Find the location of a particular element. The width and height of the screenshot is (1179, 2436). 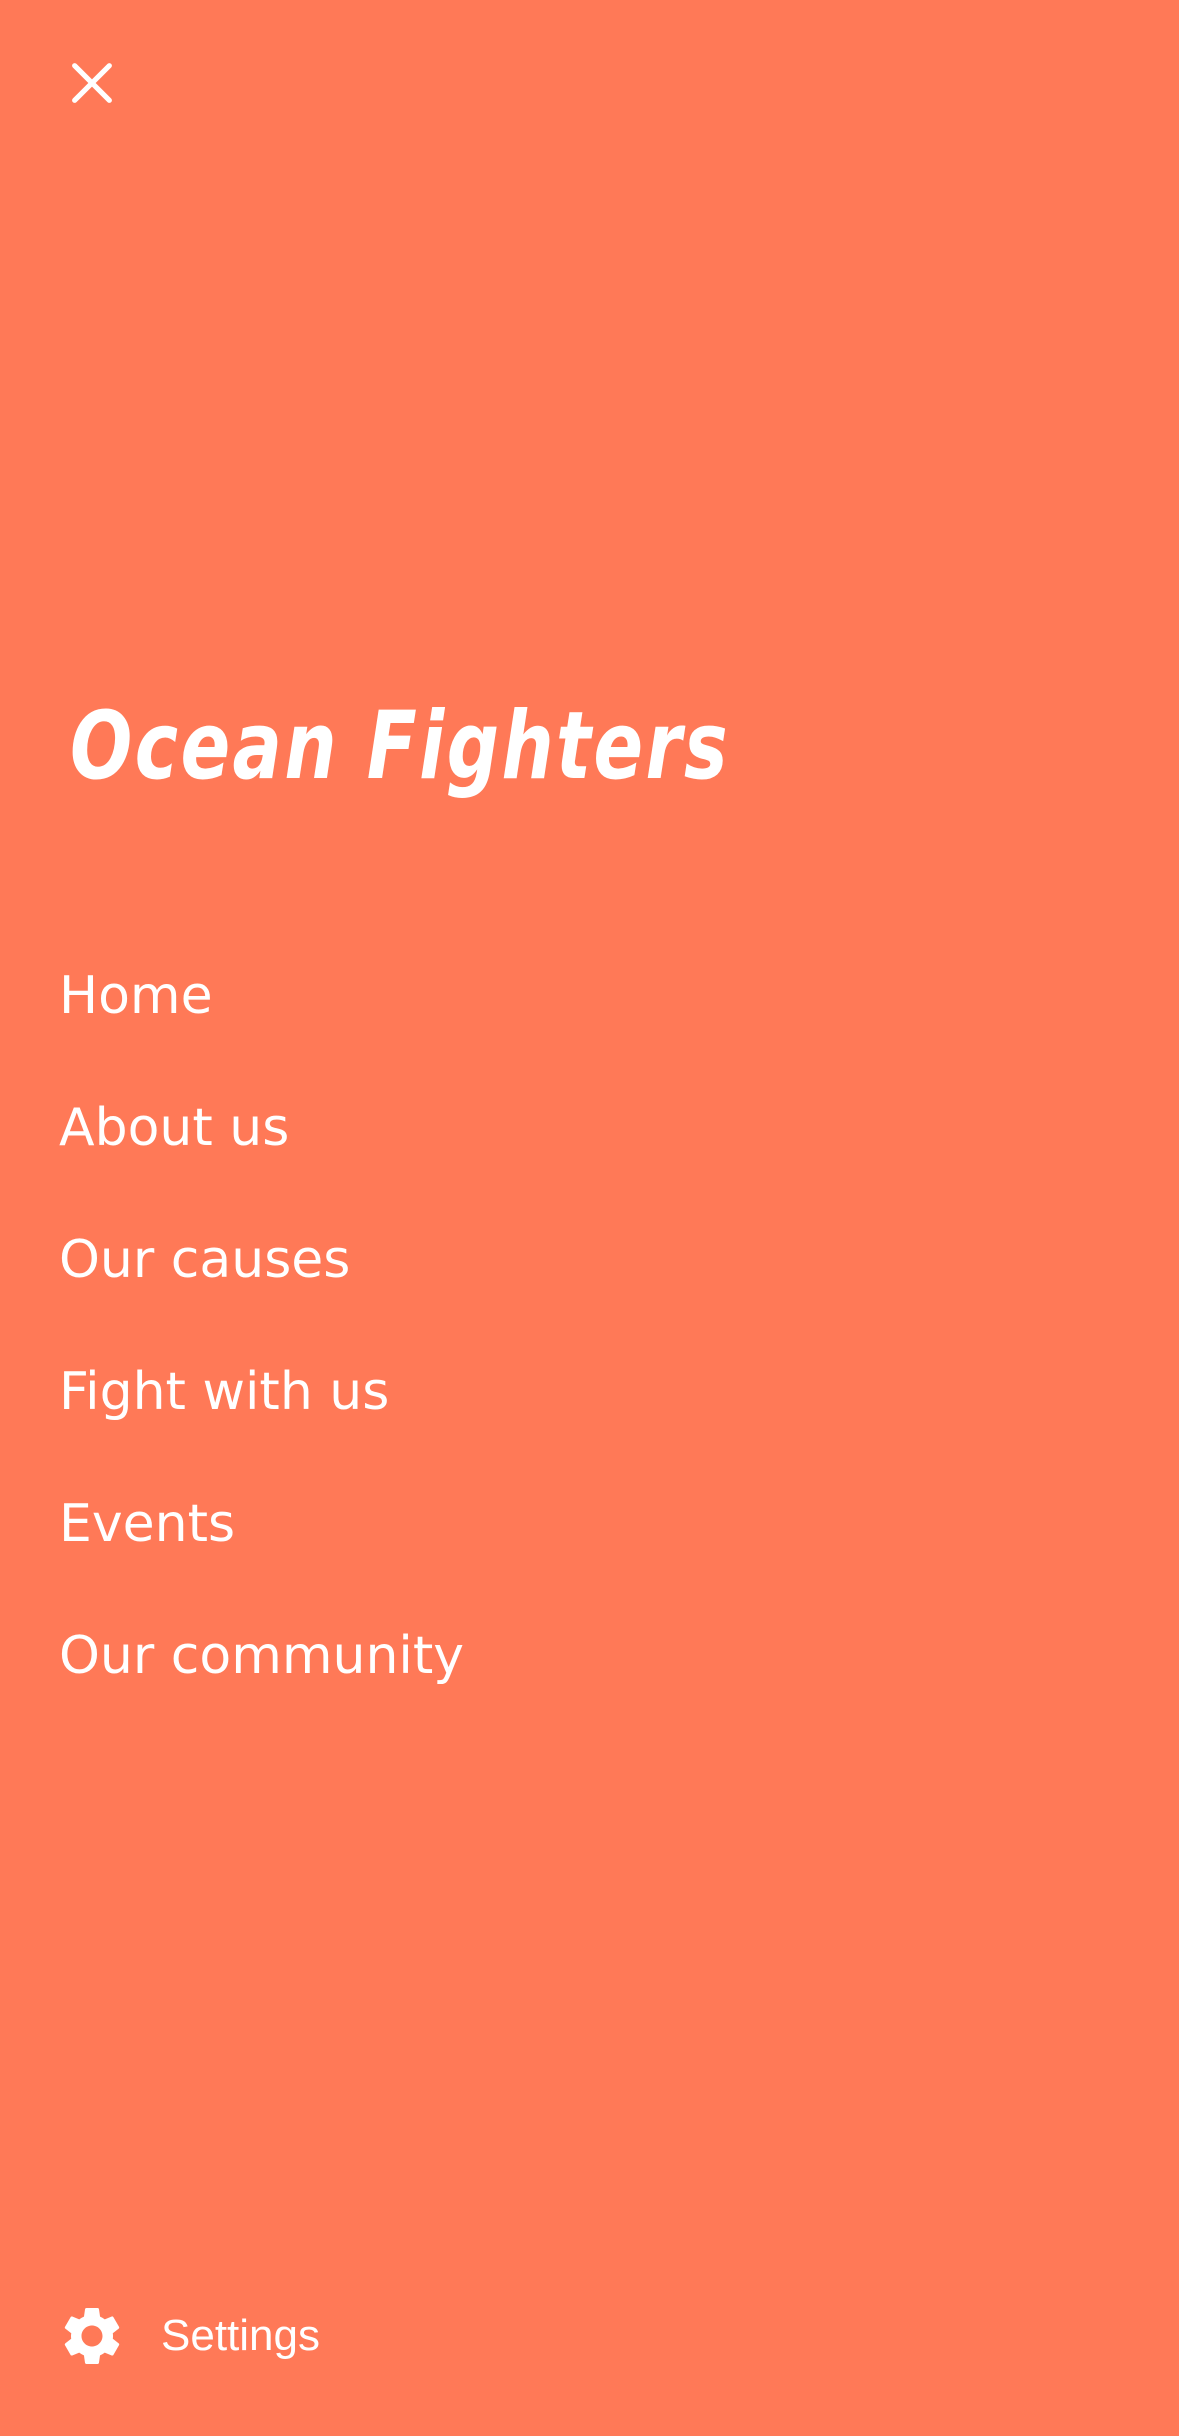

menu-item-our-community: Our community is located at coordinates (509, 1656).